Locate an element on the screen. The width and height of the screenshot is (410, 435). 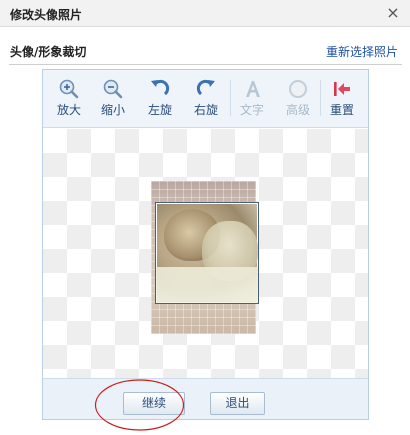
rotate-right-button: 右旋 is located at coordinates (206, 99).